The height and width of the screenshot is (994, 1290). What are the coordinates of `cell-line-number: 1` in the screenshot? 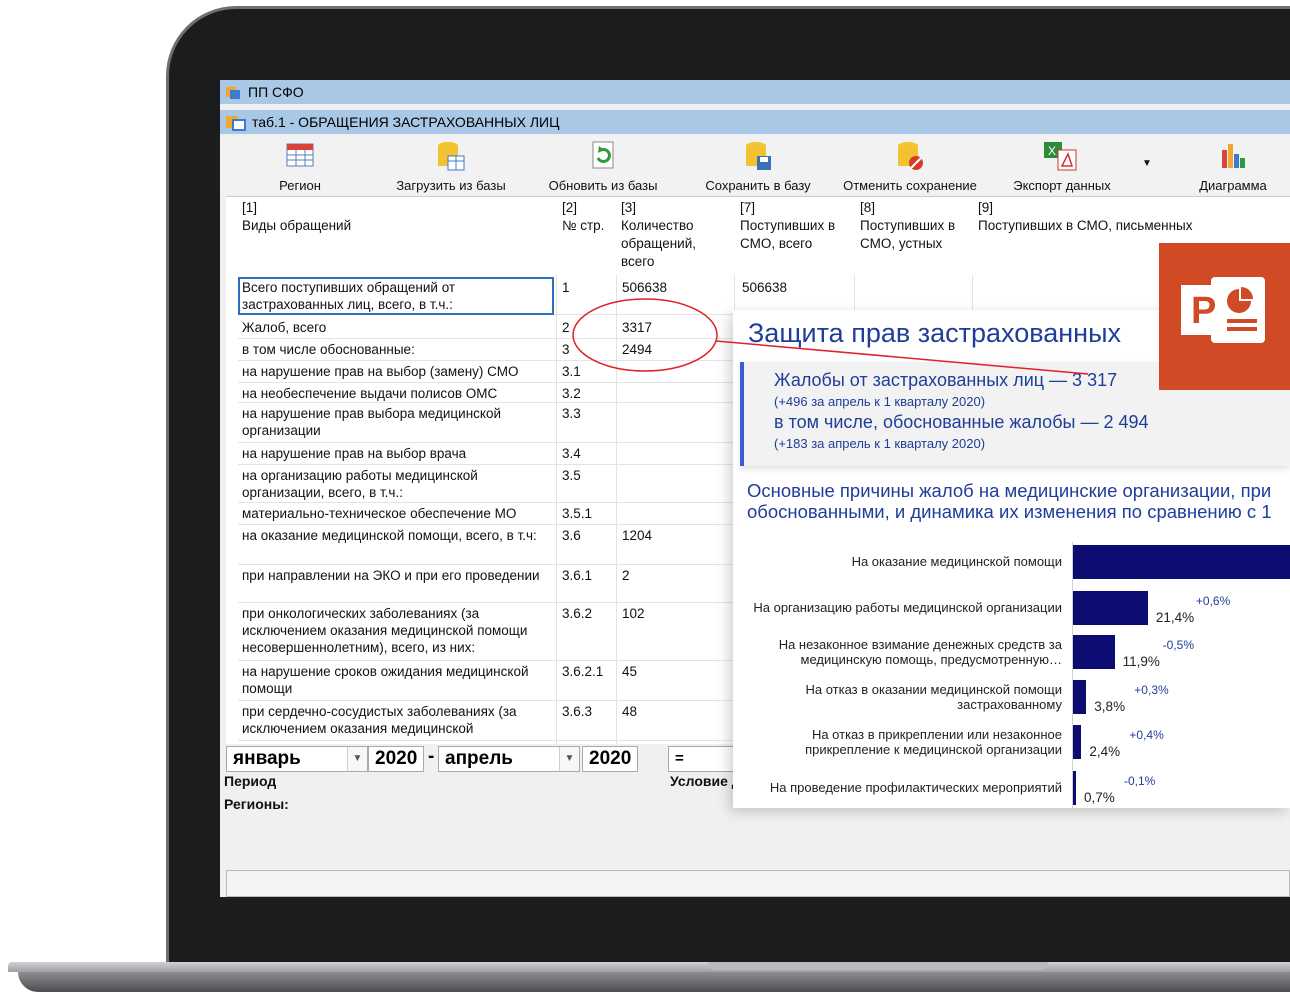 It's located at (590, 287).